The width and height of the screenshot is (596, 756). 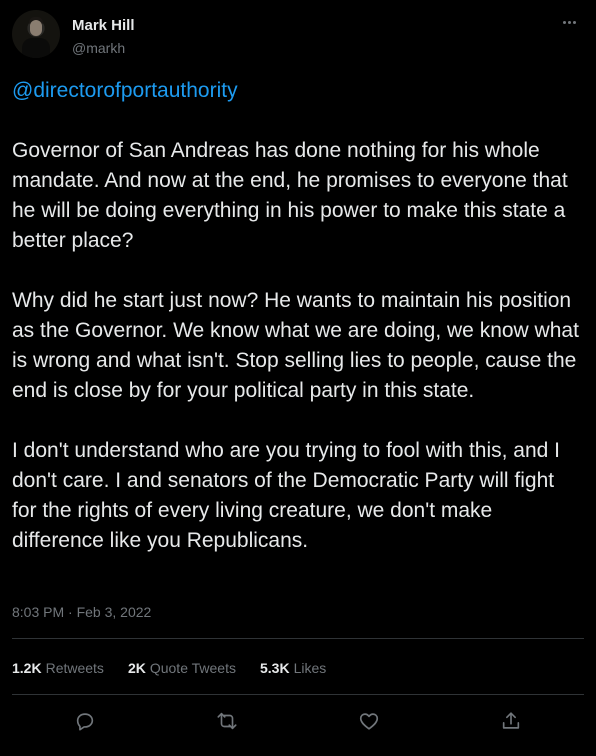 What do you see at coordinates (298, 36) in the screenshot?
I see `tweet-header: Mark Hill @markh` at bounding box center [298, 36].